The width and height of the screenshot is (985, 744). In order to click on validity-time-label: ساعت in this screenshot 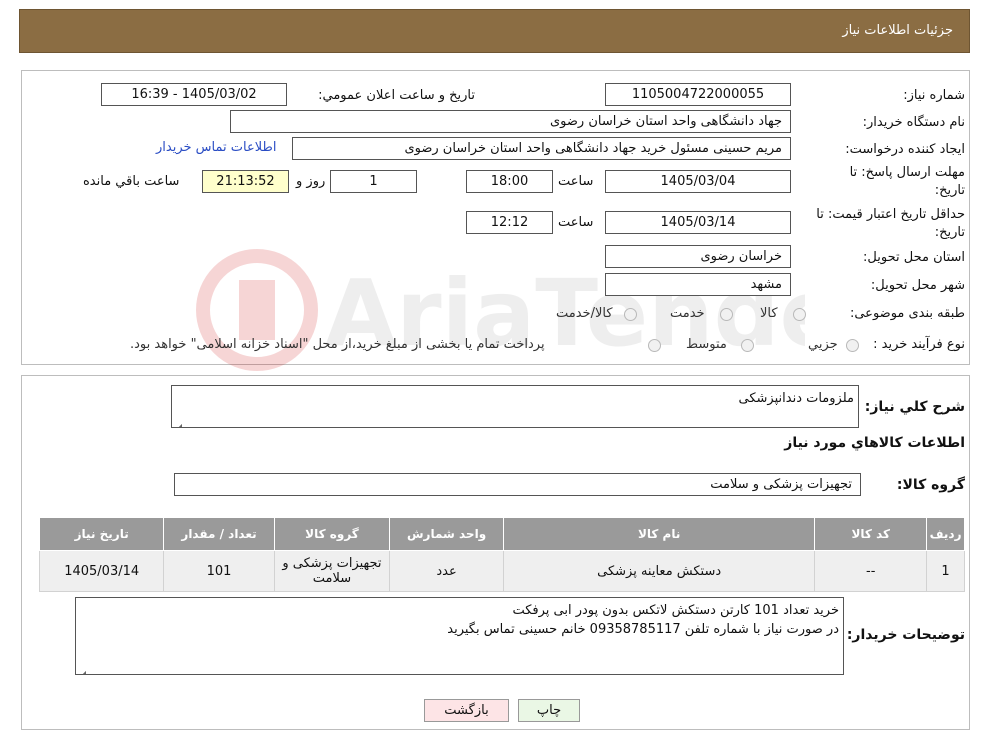, I will do `click(576, 222)`.